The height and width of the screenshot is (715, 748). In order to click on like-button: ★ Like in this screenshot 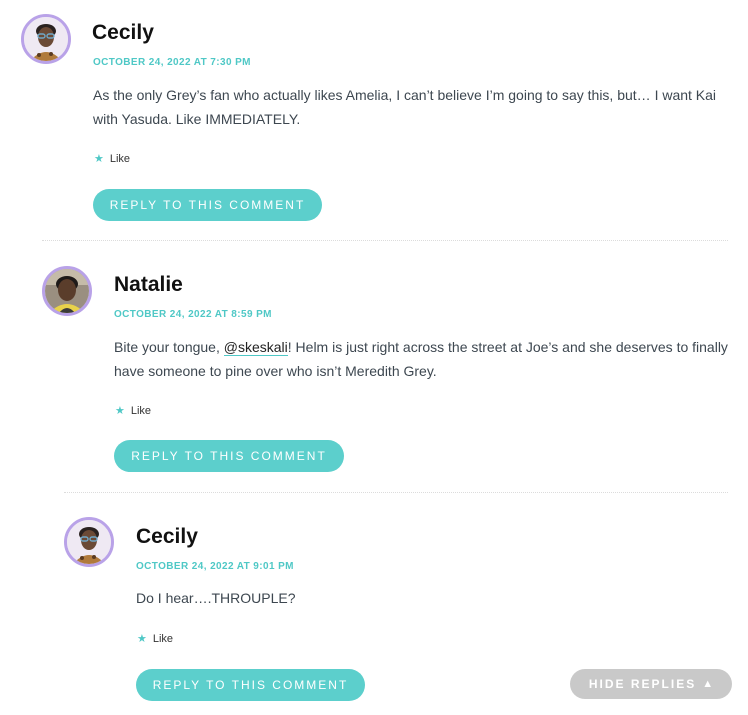, I will do `click(155, 639)`.